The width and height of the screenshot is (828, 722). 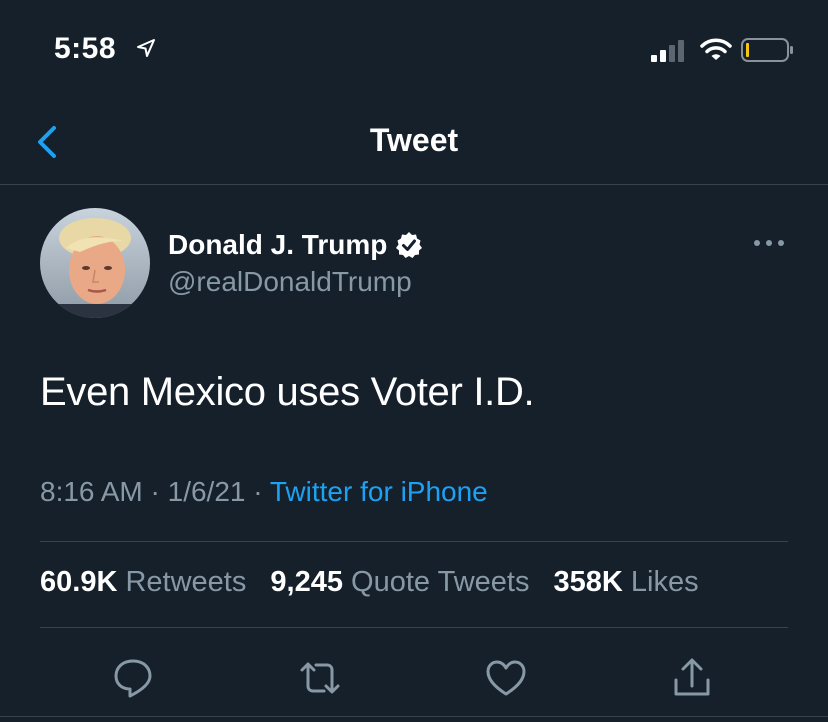 I want to click on likes-stat: 358K Likes, so click(x=634, y=582).